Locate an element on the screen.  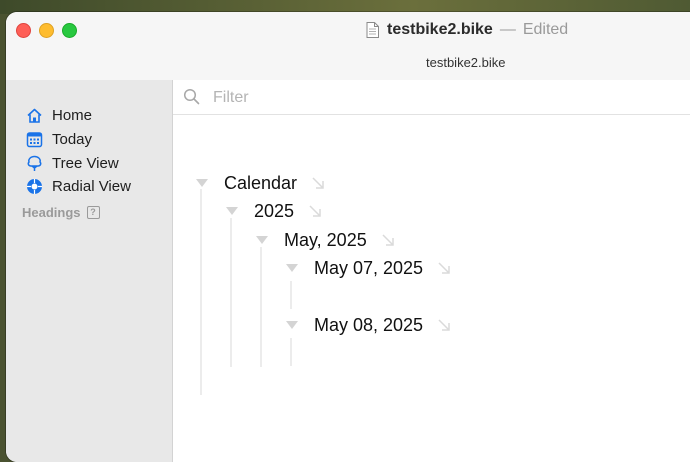
outline-row: May, 2025 is located at coordinates (325, 240).